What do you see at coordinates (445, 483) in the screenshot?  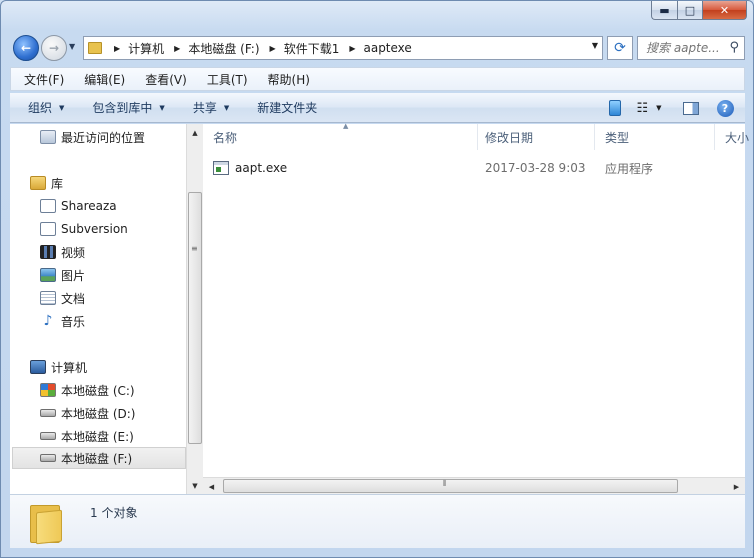 I see `grip-icon: ⦀` at bounding box center [445, 483].